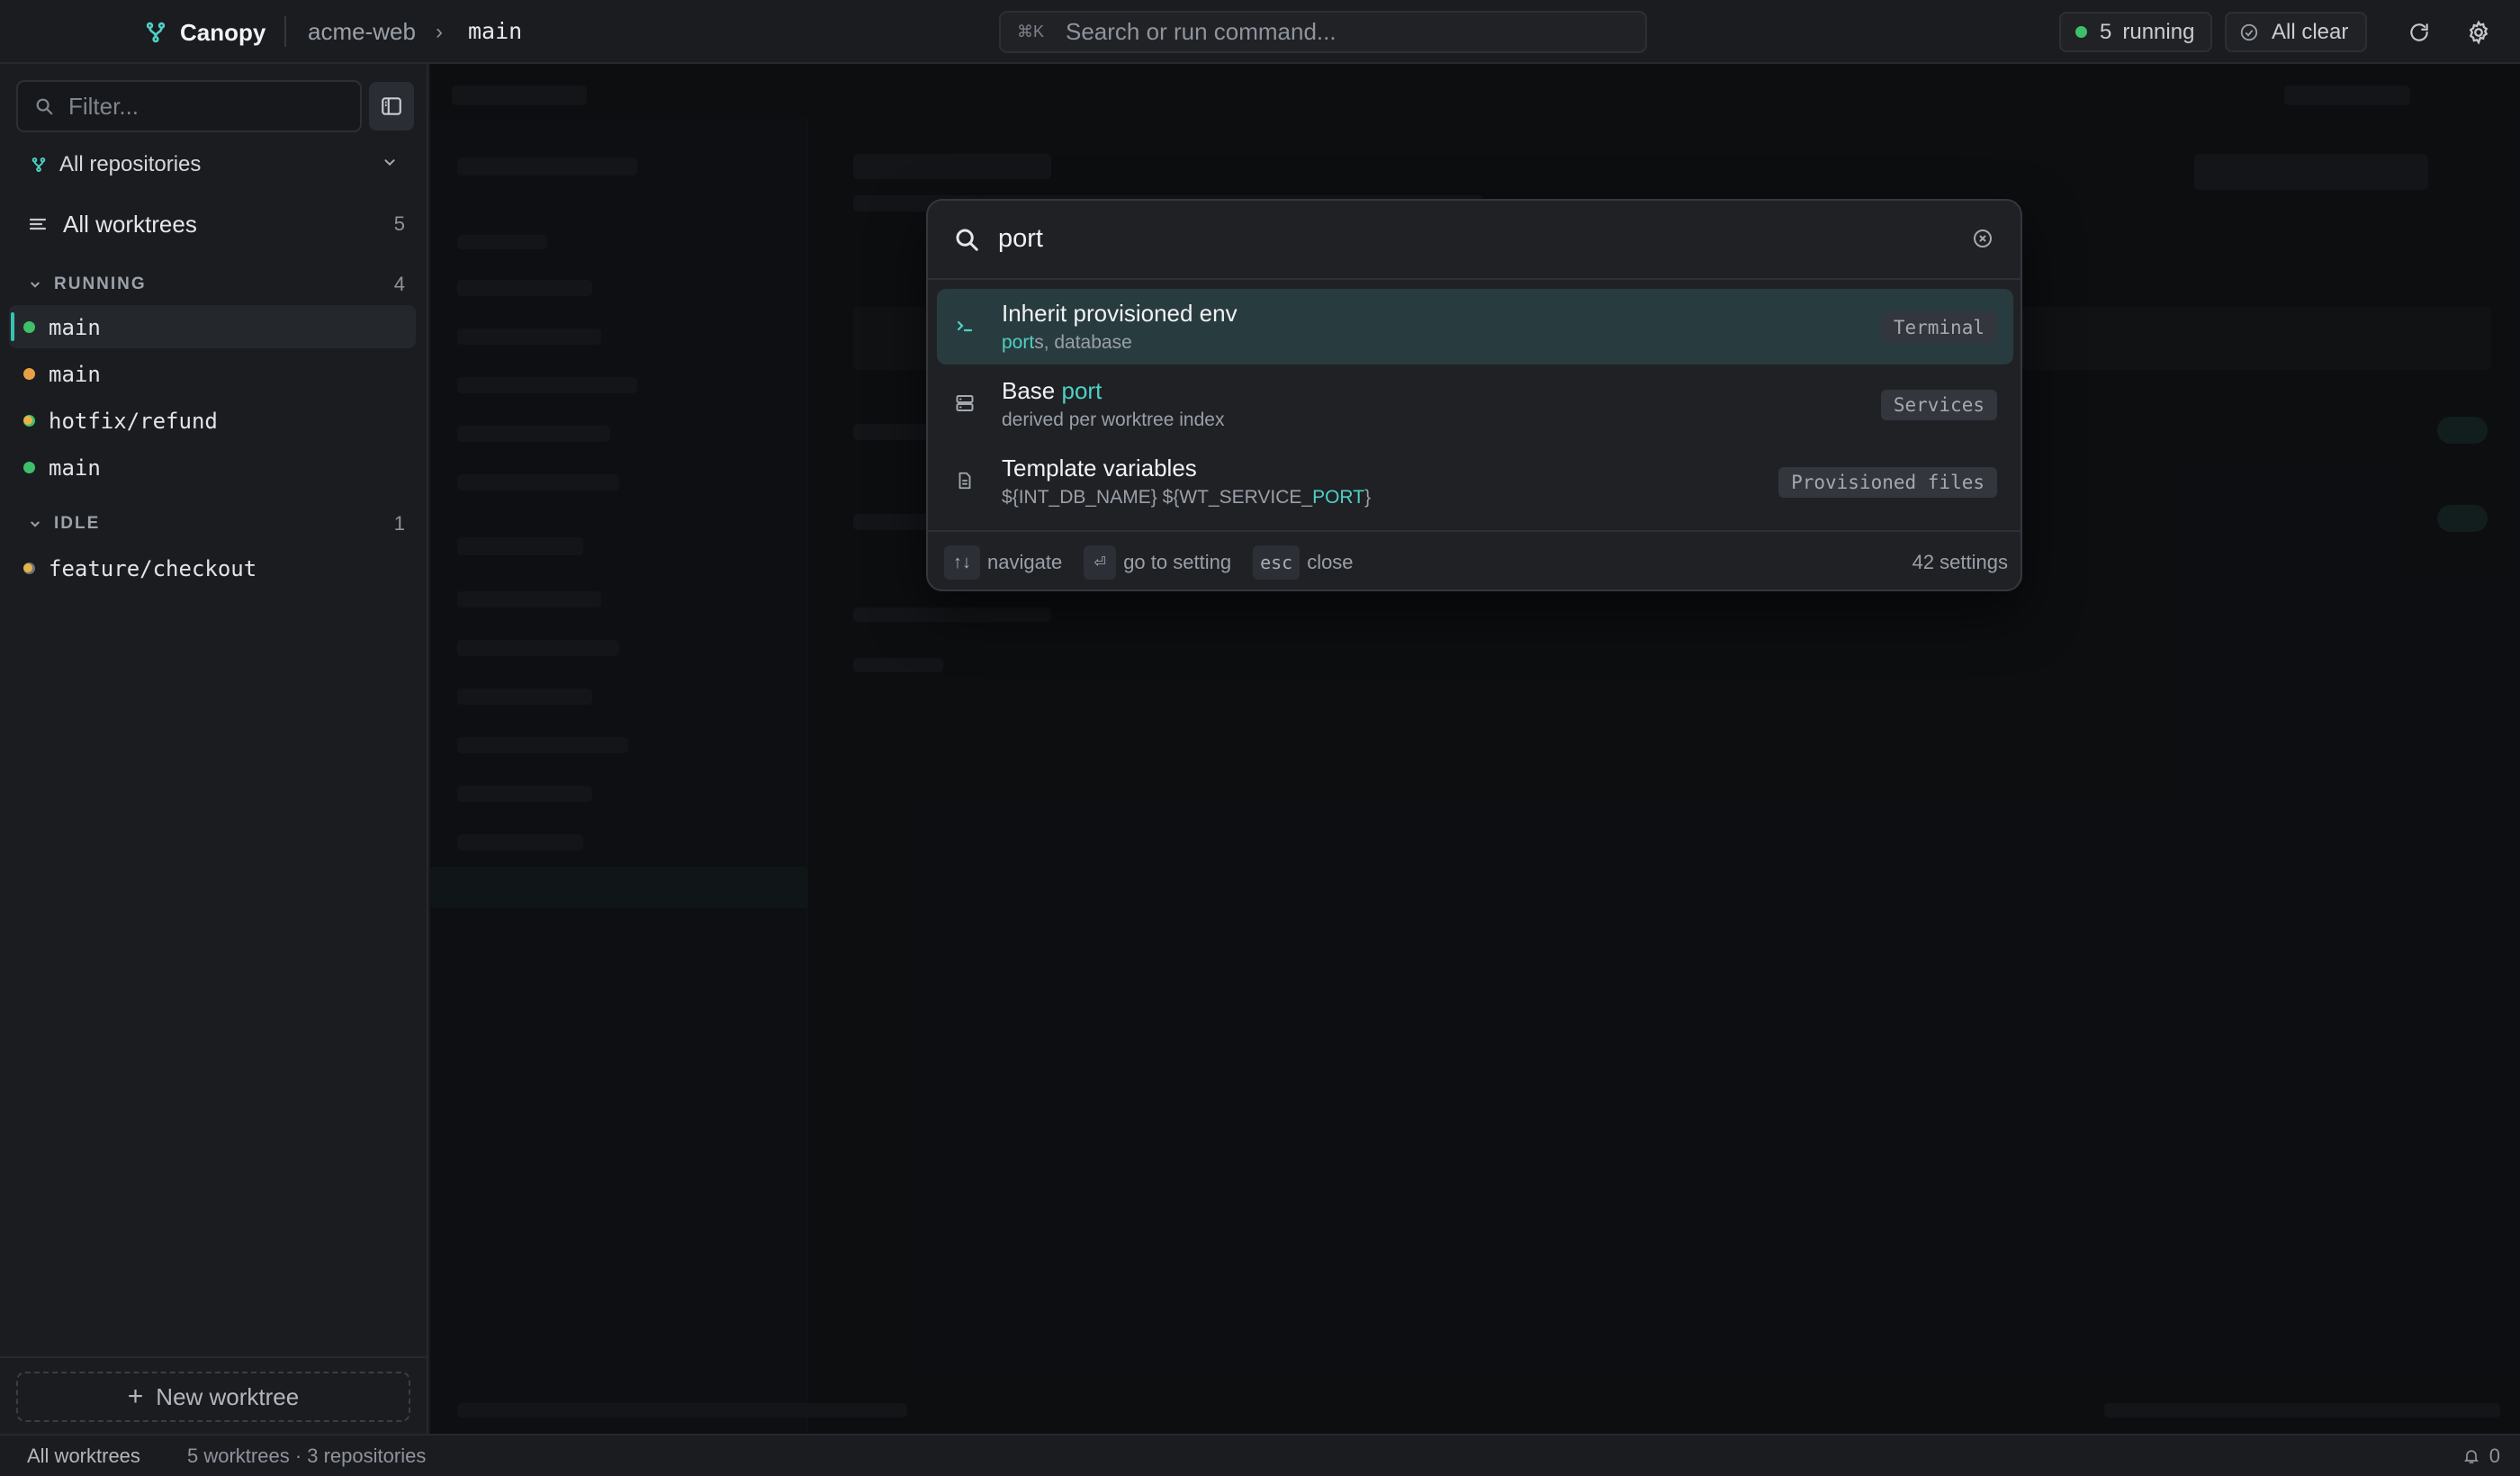  Describe the element at coordinates (1113, 420) in the screenshot. I see `result-subtitle: derived per worktree index` at that location.